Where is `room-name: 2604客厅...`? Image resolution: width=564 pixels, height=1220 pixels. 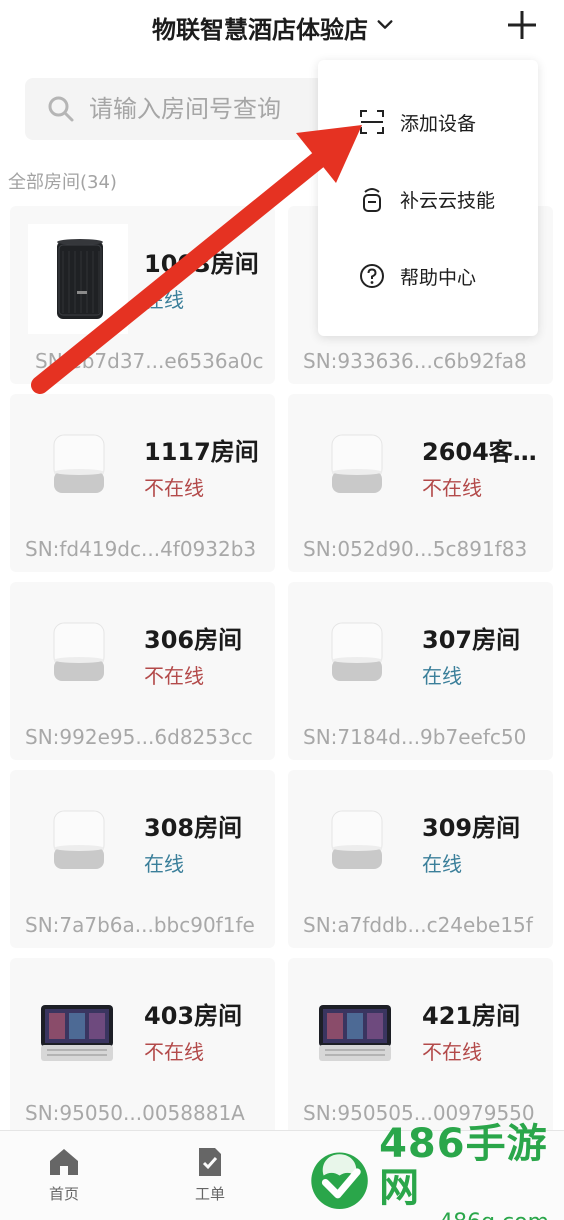 room-name: 2604客厅... is located at coordinates (484, 452).